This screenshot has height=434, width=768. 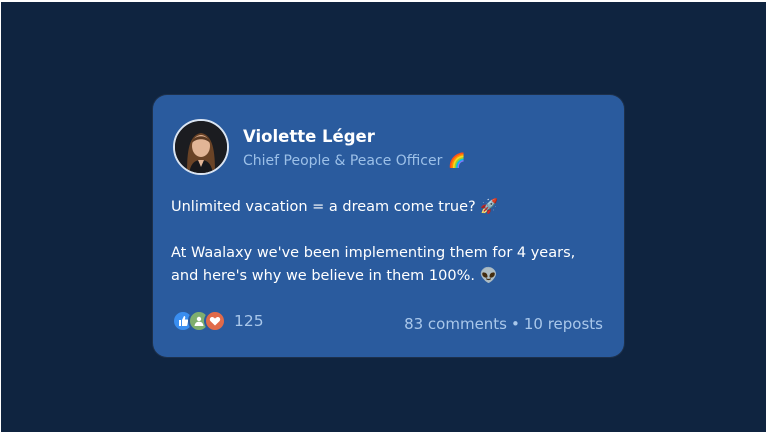 I want to click on reposts-link: 10 reposts, so click(x=563, y=324).